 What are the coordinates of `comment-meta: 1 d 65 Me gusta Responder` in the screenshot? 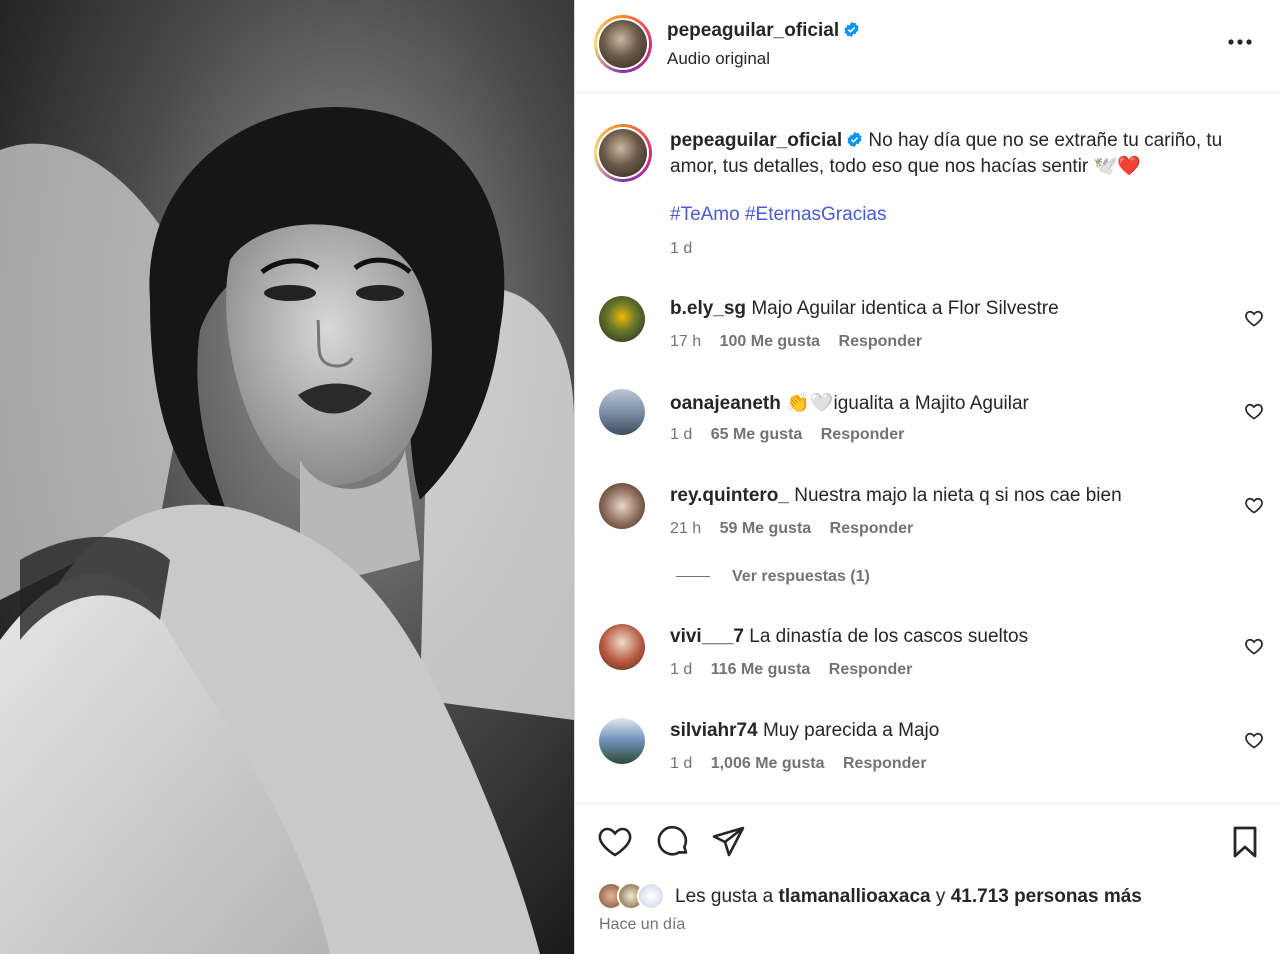 It's located at (794, 435).